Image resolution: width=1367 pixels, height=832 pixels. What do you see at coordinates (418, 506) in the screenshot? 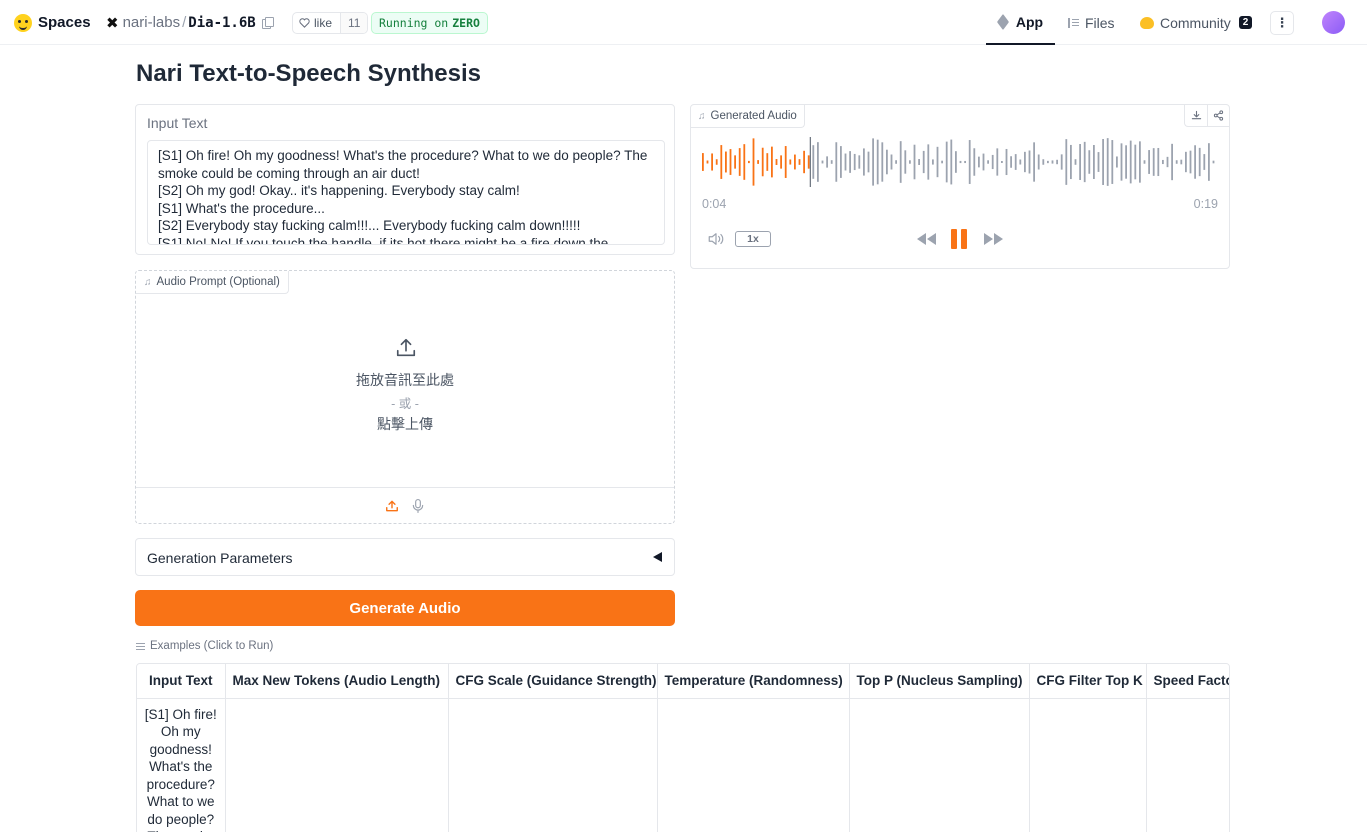
I see `microphone-icon` at bounding box center [418, 506].